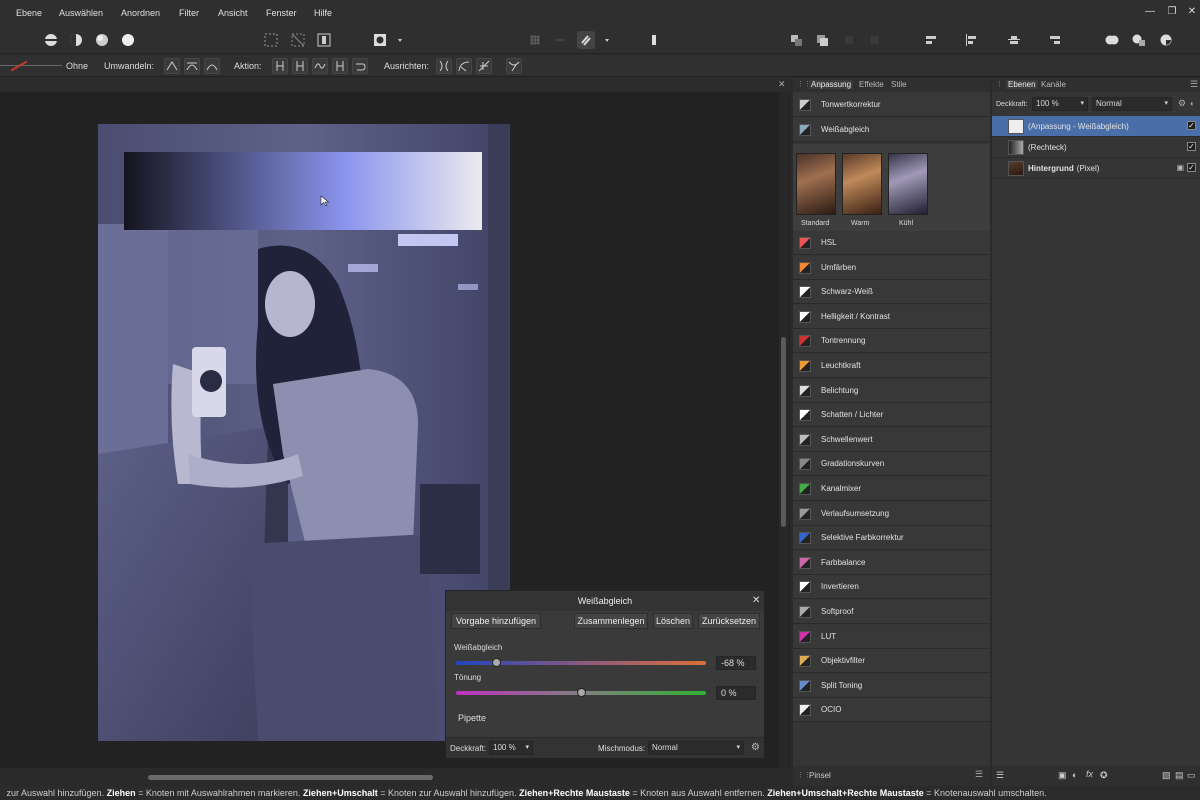 The height and width of the screenshot is (800, 1200). I want to click on action-close-icon, so click(300, 66).